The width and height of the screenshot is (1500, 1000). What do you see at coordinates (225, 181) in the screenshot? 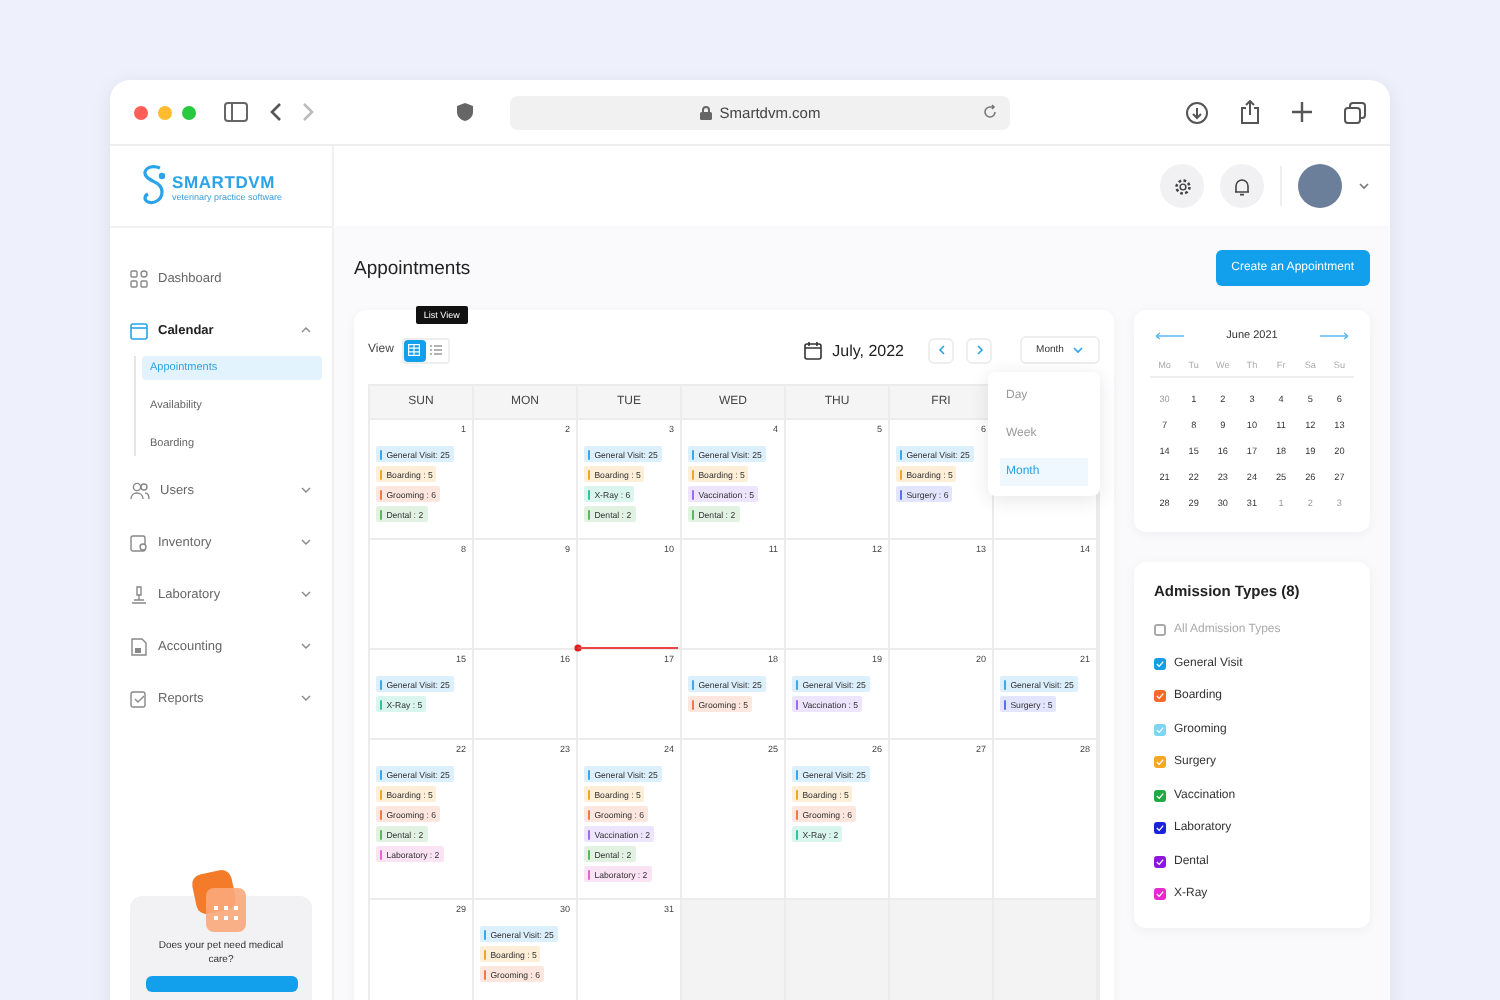
I see `brand-name: SMARTDVM` at bounding box center [225, 181].